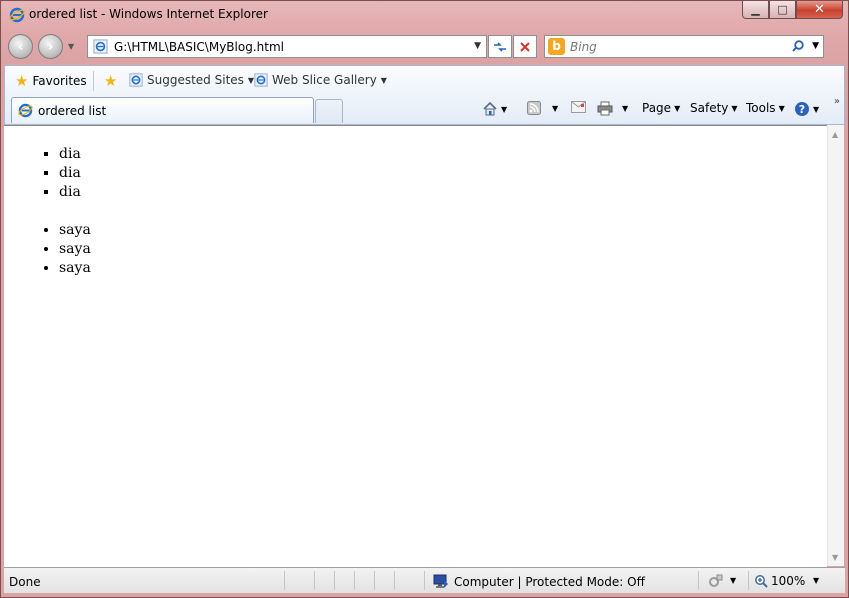 The height and width of the screenshot is (598, 849). I want to click on page-menu-button: Page ▼, so click(661, 108).